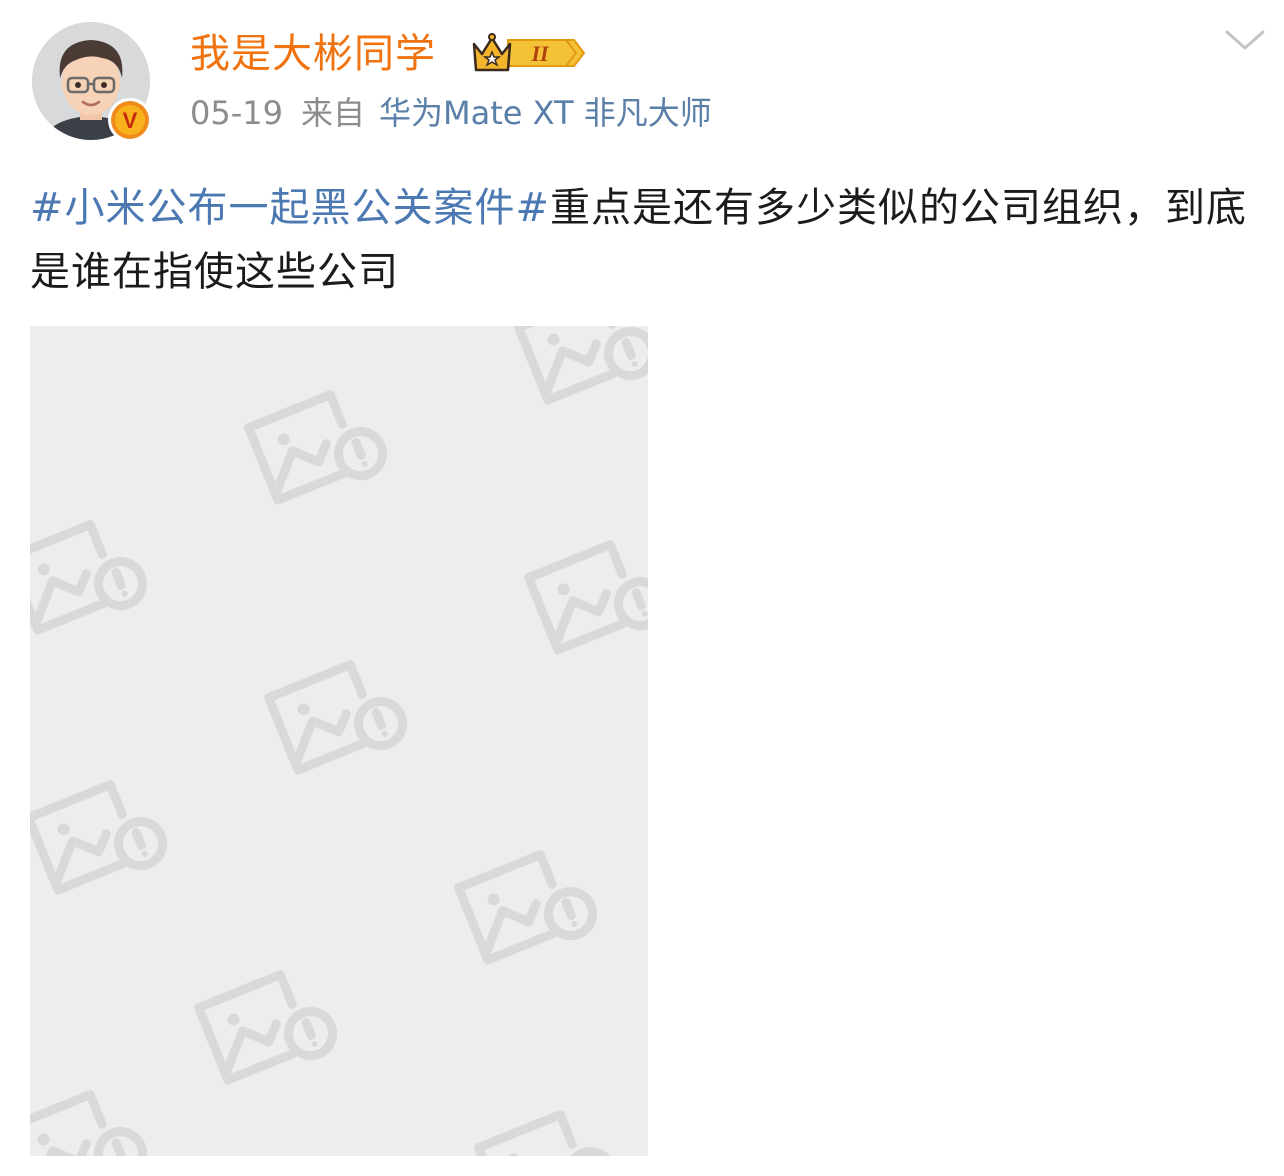  Describe the element at coordinates (290, 208) in the screenshot. I see `hashtag-link: #小米公布一起黑公关案件#` at that location.